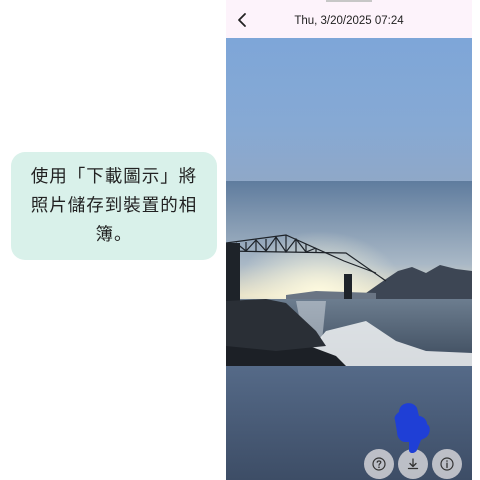 The image size is (480, 480). I want to click on download-icon, so click(413, 464).